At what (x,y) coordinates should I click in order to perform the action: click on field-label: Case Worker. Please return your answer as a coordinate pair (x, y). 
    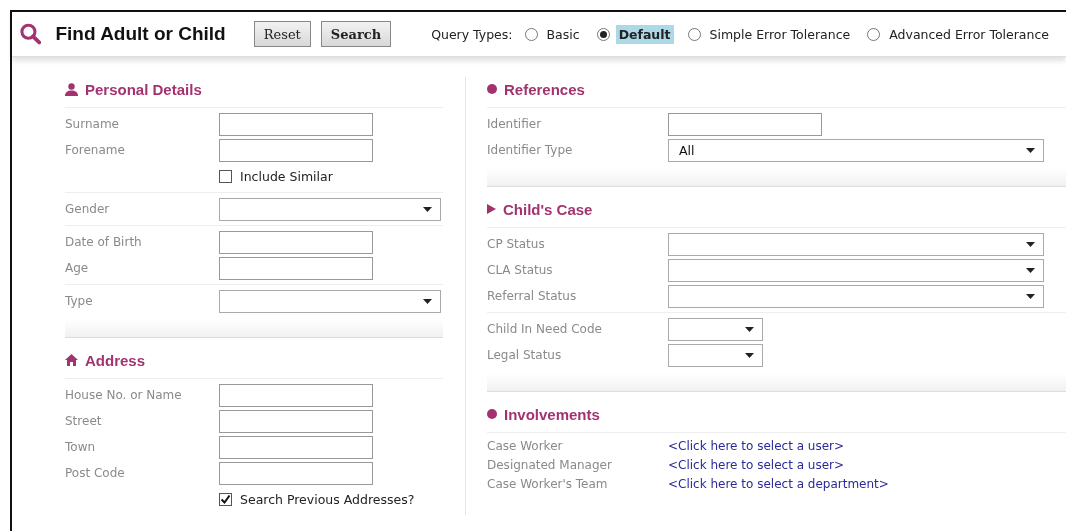
    Looking at the image, I should click on (525, 445).